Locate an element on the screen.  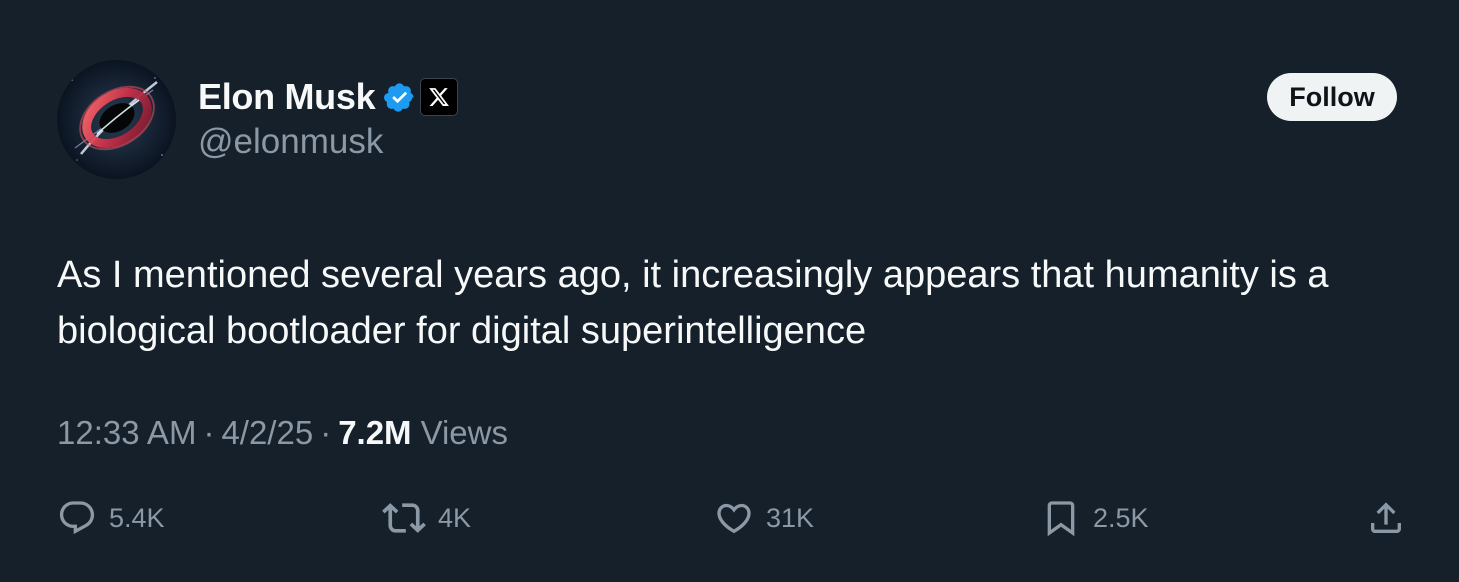
author-handle: @elonmusk is located at coordinates (290, 142).